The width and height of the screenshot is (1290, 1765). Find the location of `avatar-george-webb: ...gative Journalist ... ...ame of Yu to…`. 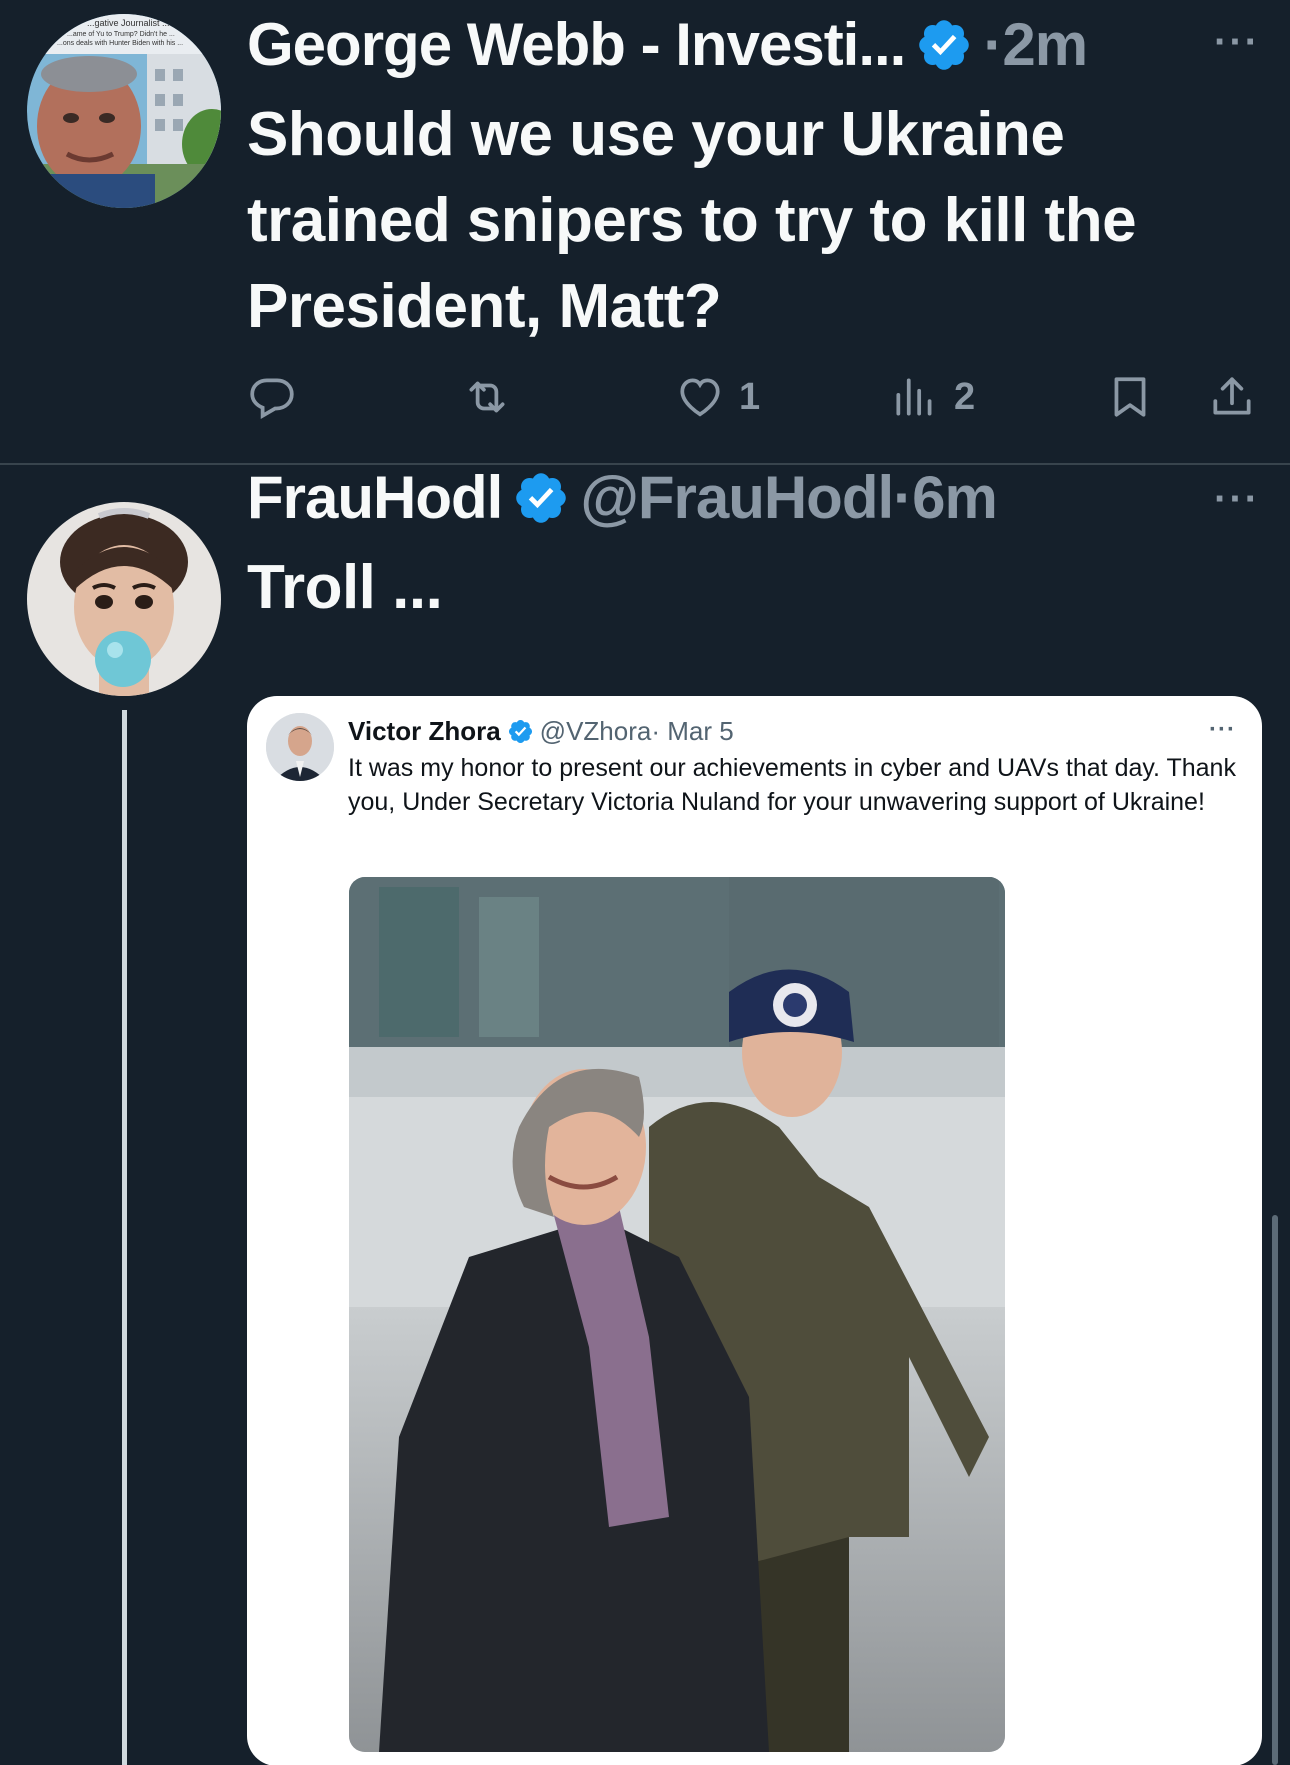

avatar-george-webb: ...gative Journalist ... ...ame of Yu to… is located at coordinates (124, 111).